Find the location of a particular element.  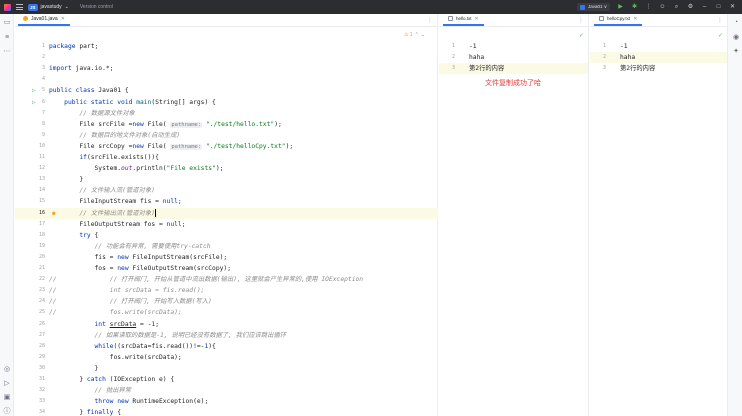

code-line: 19 // 功能会有异常, 需要使用try-catch is located at coordinates (226, 246).